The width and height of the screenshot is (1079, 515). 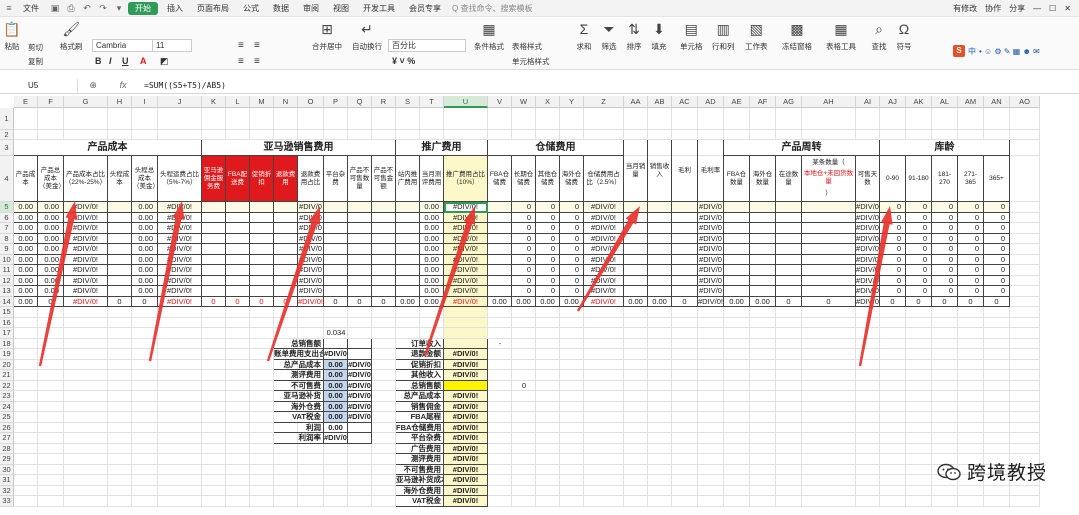 What do you see at coordinates (7, 228) in the screenshot?
I see `row-header-7: 7` at bounding box center [7, 228].